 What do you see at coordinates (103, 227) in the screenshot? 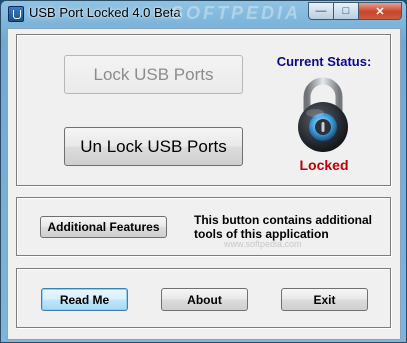
I see `additional-features-button: Additional Features` at bounding box center [103, 227].